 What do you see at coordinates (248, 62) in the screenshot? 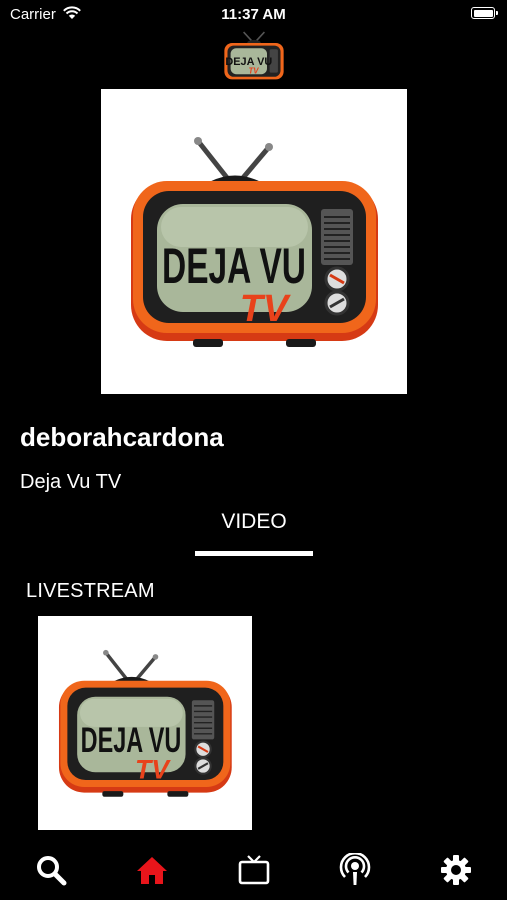
I see `header-logo-text: DEJA VU` at bounding box center [248, 62].